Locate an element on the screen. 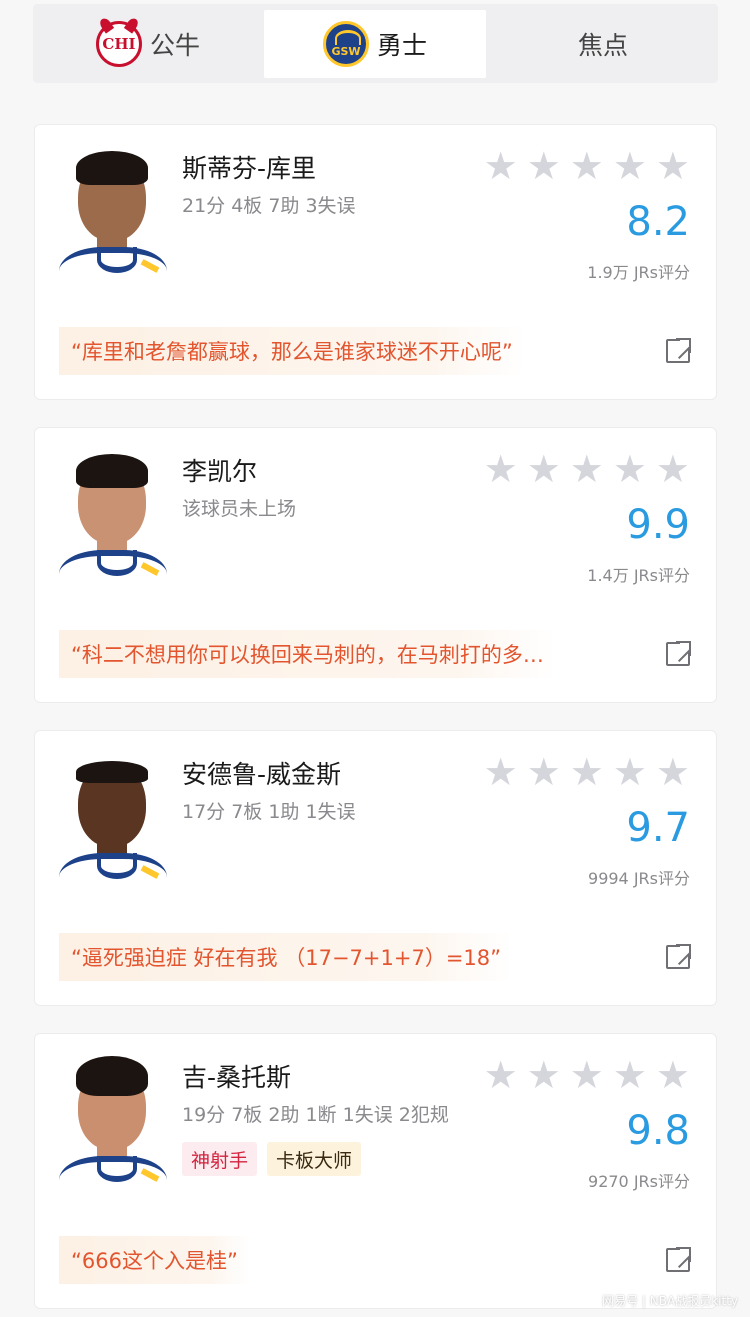 This screenshot has width=750, height=1317. player-stats: 该球员未上场 is located at coordinates (239, 509).